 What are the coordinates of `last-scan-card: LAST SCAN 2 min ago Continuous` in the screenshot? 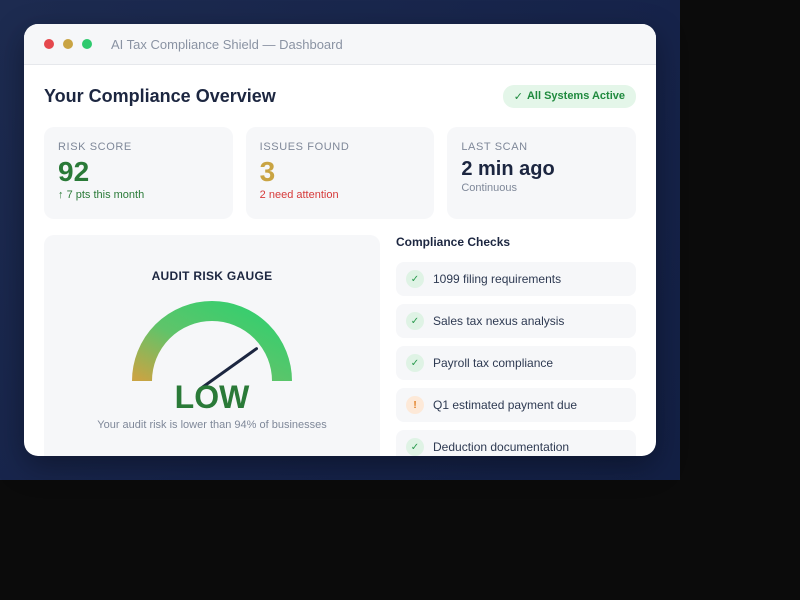 It's located at (542, 173).